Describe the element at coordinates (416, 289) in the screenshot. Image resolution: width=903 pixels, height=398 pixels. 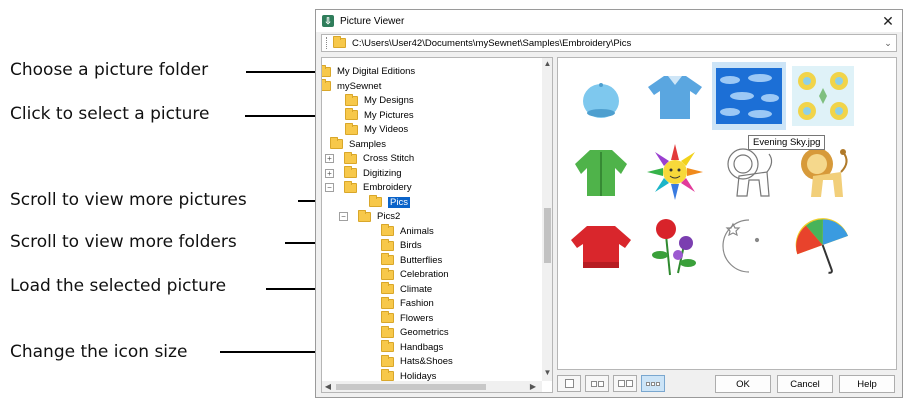
I see `tree-item-label: Climate` at that location.